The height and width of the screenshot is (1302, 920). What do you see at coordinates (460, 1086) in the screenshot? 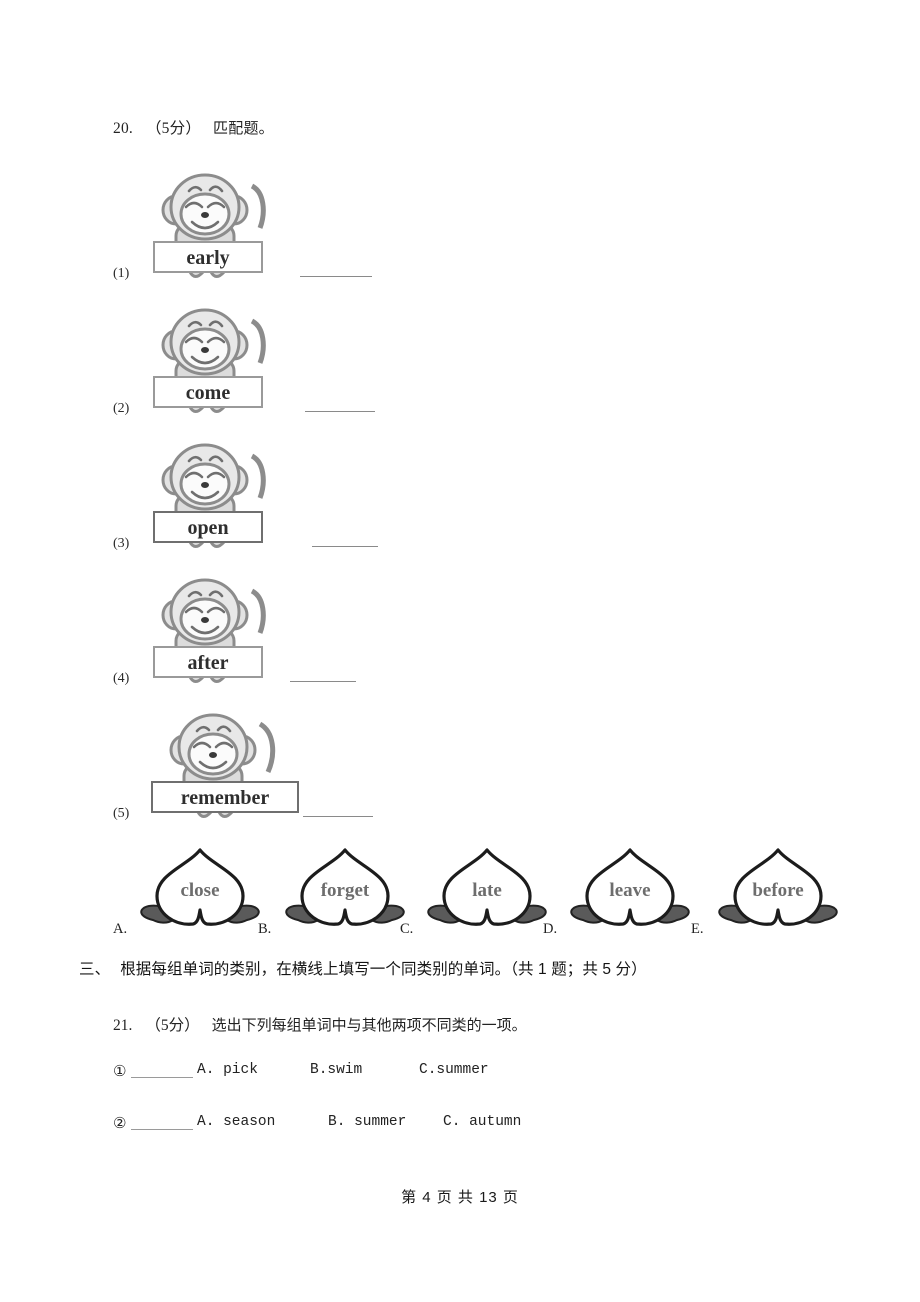
I see `question-21-row: ① A. pick B.swim C.summer` at bounding box center [460, 1086].